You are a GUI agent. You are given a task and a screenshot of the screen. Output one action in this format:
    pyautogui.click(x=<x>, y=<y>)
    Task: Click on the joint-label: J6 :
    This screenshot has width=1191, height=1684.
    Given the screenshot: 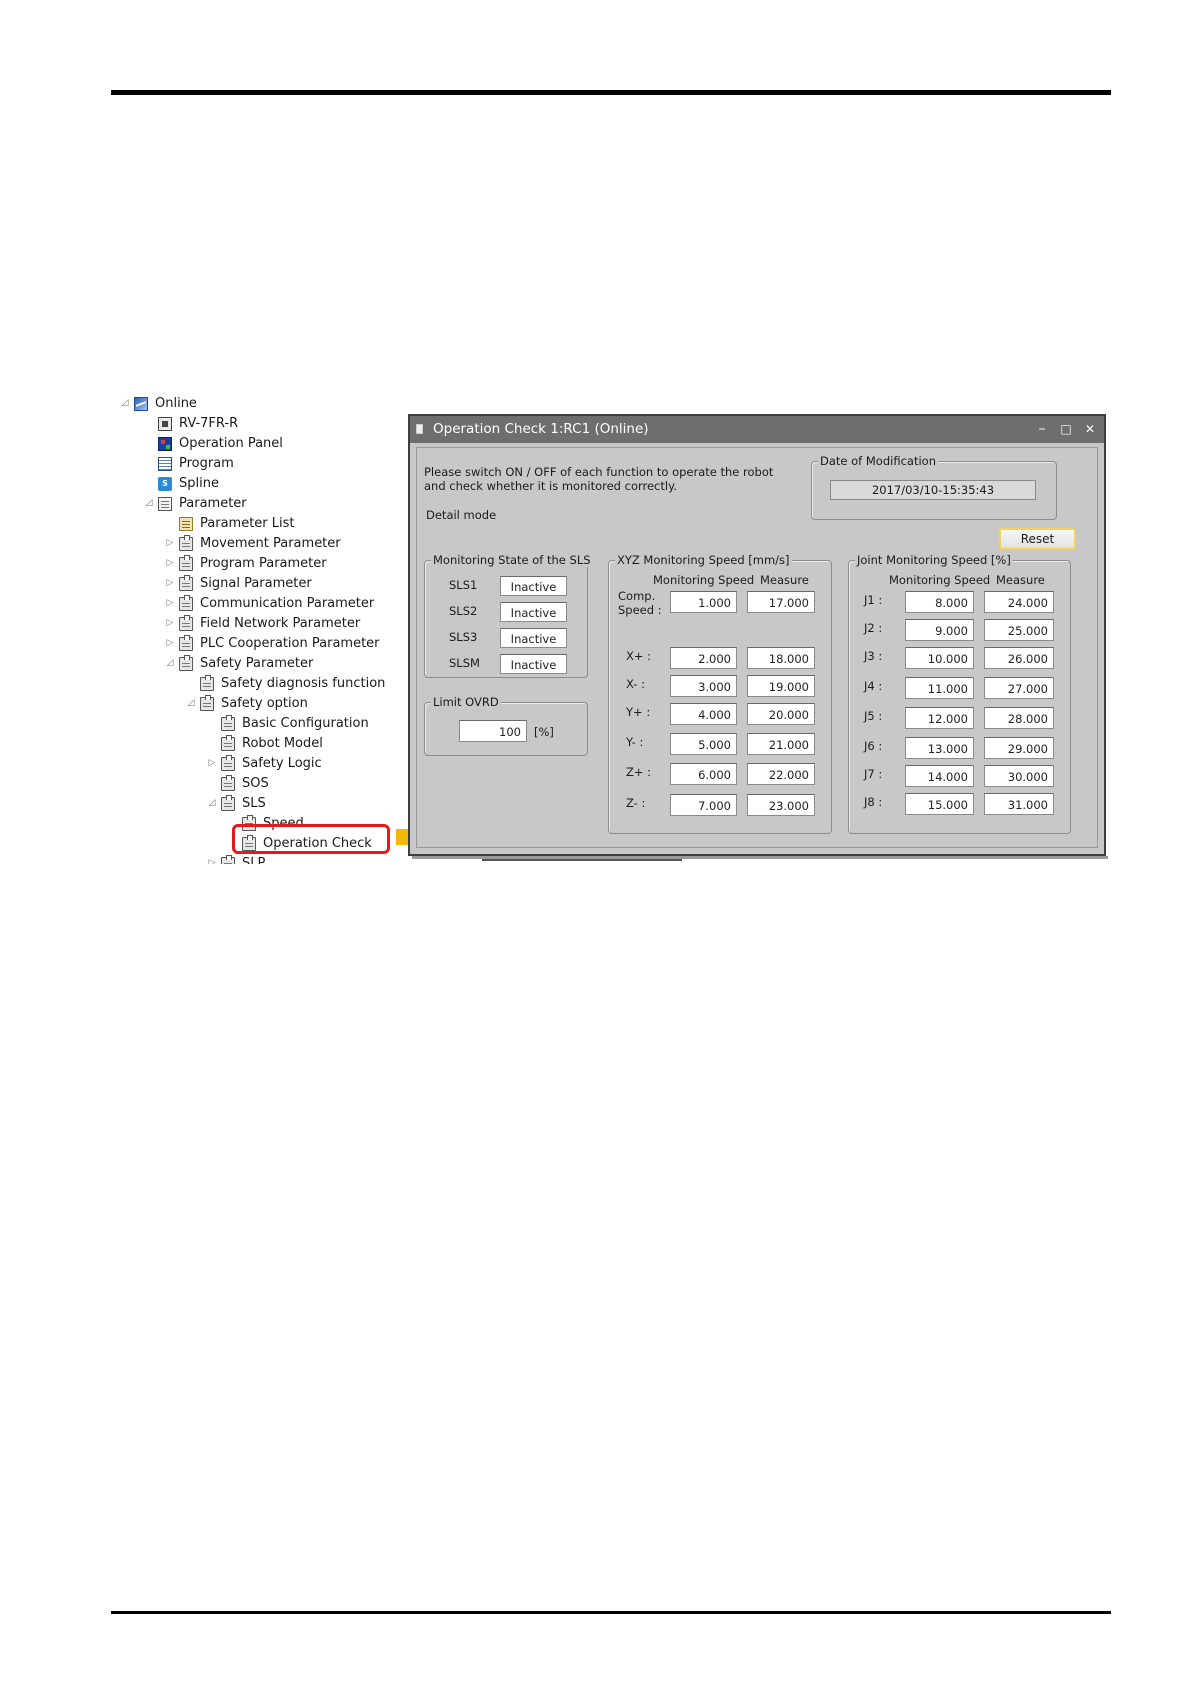 What is the action you would take?
    pyautogui.click(x=873, y=746)
    